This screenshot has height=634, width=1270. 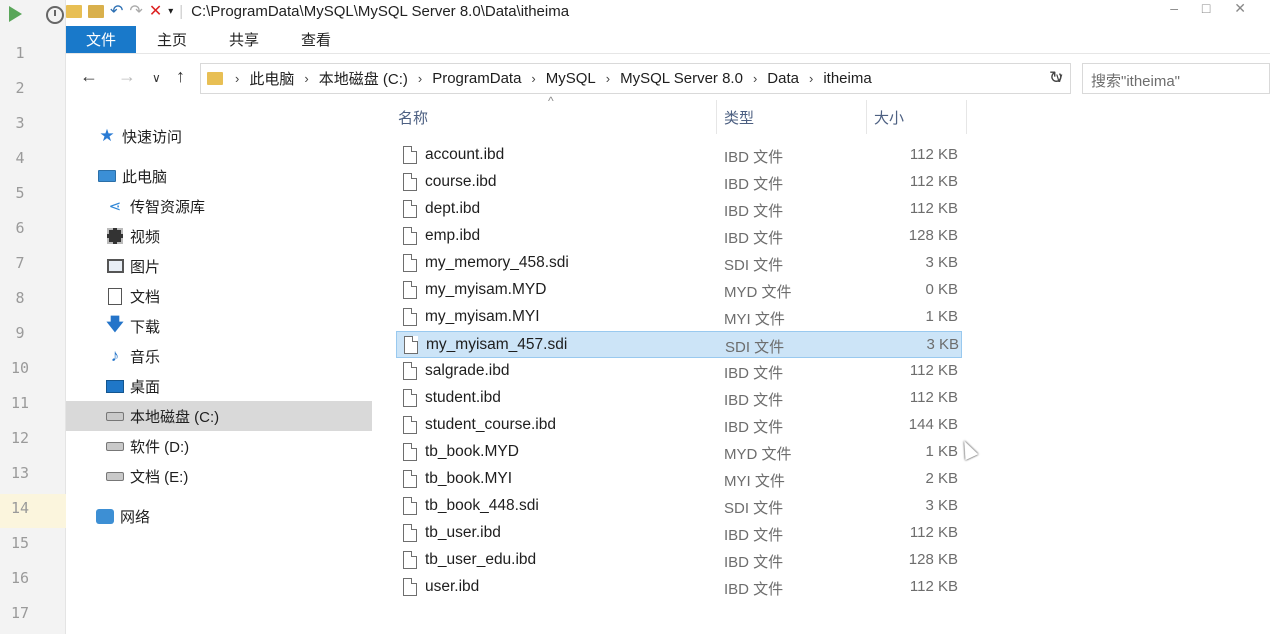 What do you see at coordinates (74, 11) in the screenshot?
I see `folder-icon` at bounding box center [74, 11].